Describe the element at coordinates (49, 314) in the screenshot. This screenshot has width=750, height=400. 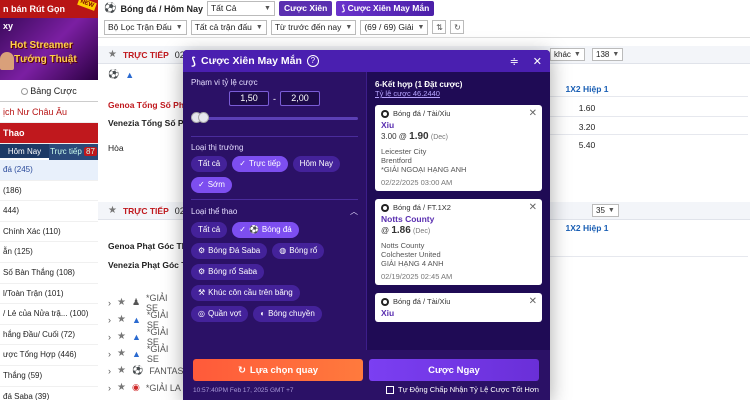
I see `sidebar-item: / Lẻ của Nửa trậ... (100)` at that location.